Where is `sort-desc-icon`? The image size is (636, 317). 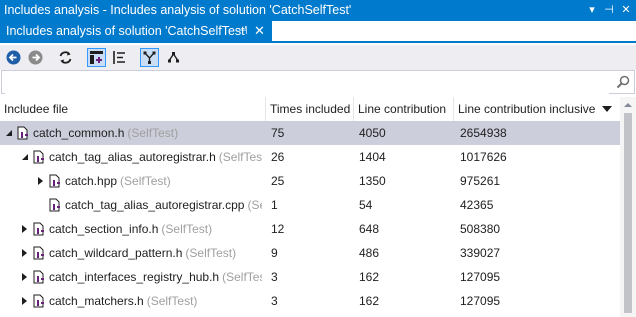
sort-desc-icon is located at coordinates (607, 109).